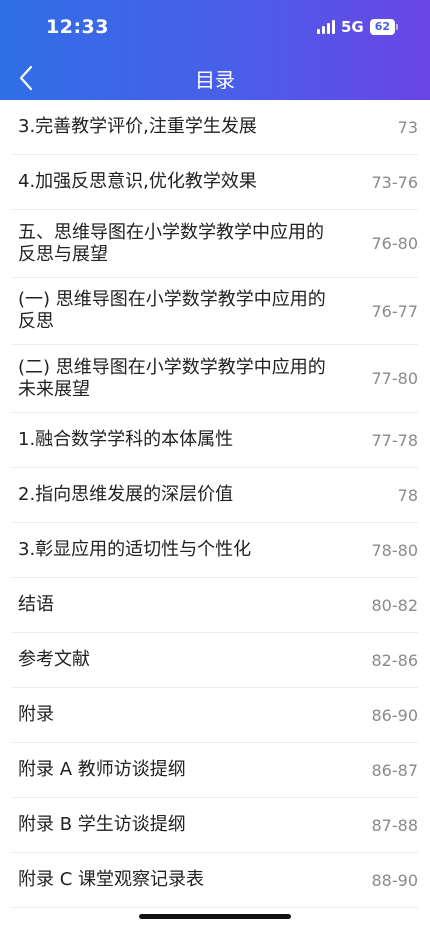 Image resolution: width=430 pixels, height=930 pixels. What do you see at coordinates (126, 494) in the screenshot?
I see `toc-item-label: 2.指向思维发展的深层价值` at bounding box center [126, 494].